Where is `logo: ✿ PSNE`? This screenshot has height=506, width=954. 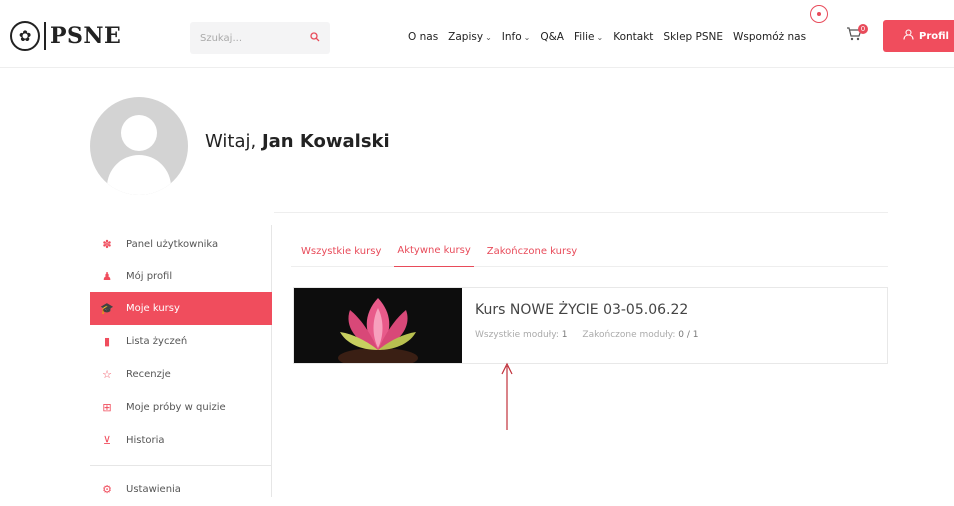 logo: ✿ PSNE is located at coordinates (65, 36).